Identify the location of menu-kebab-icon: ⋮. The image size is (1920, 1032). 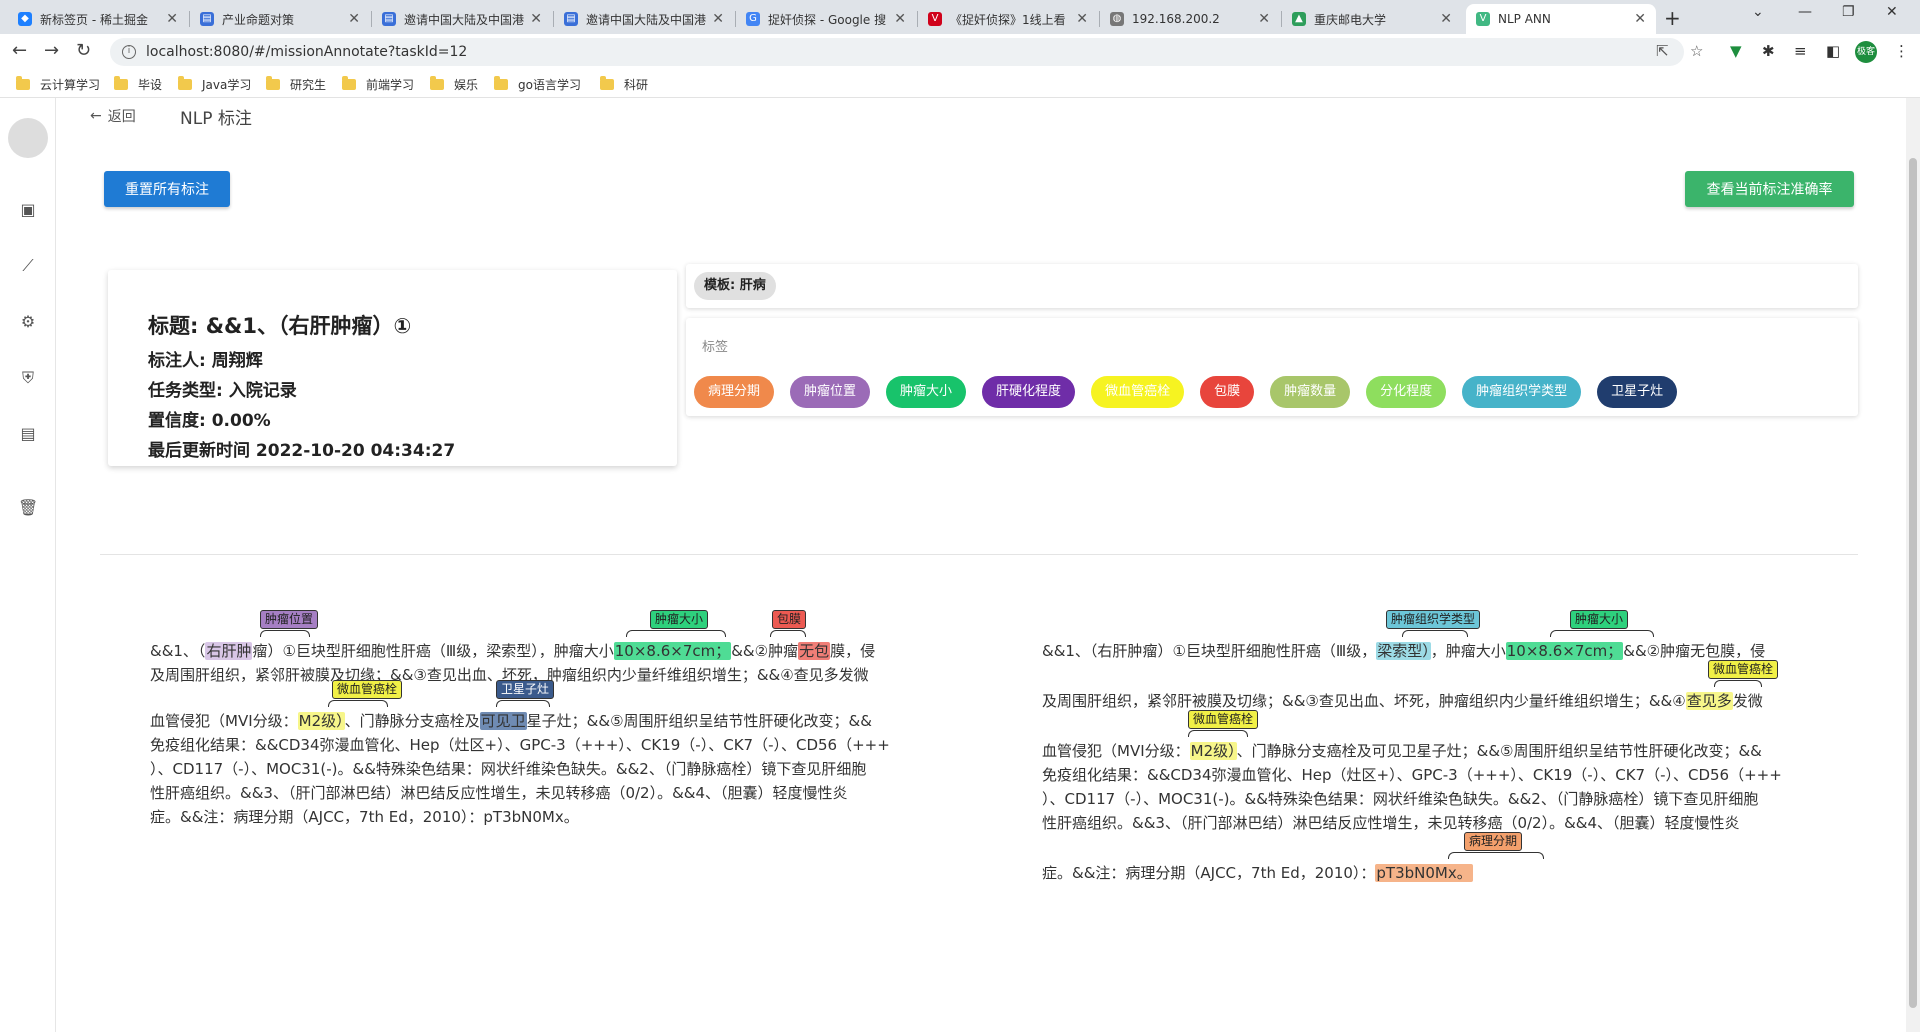
(1901, 51).